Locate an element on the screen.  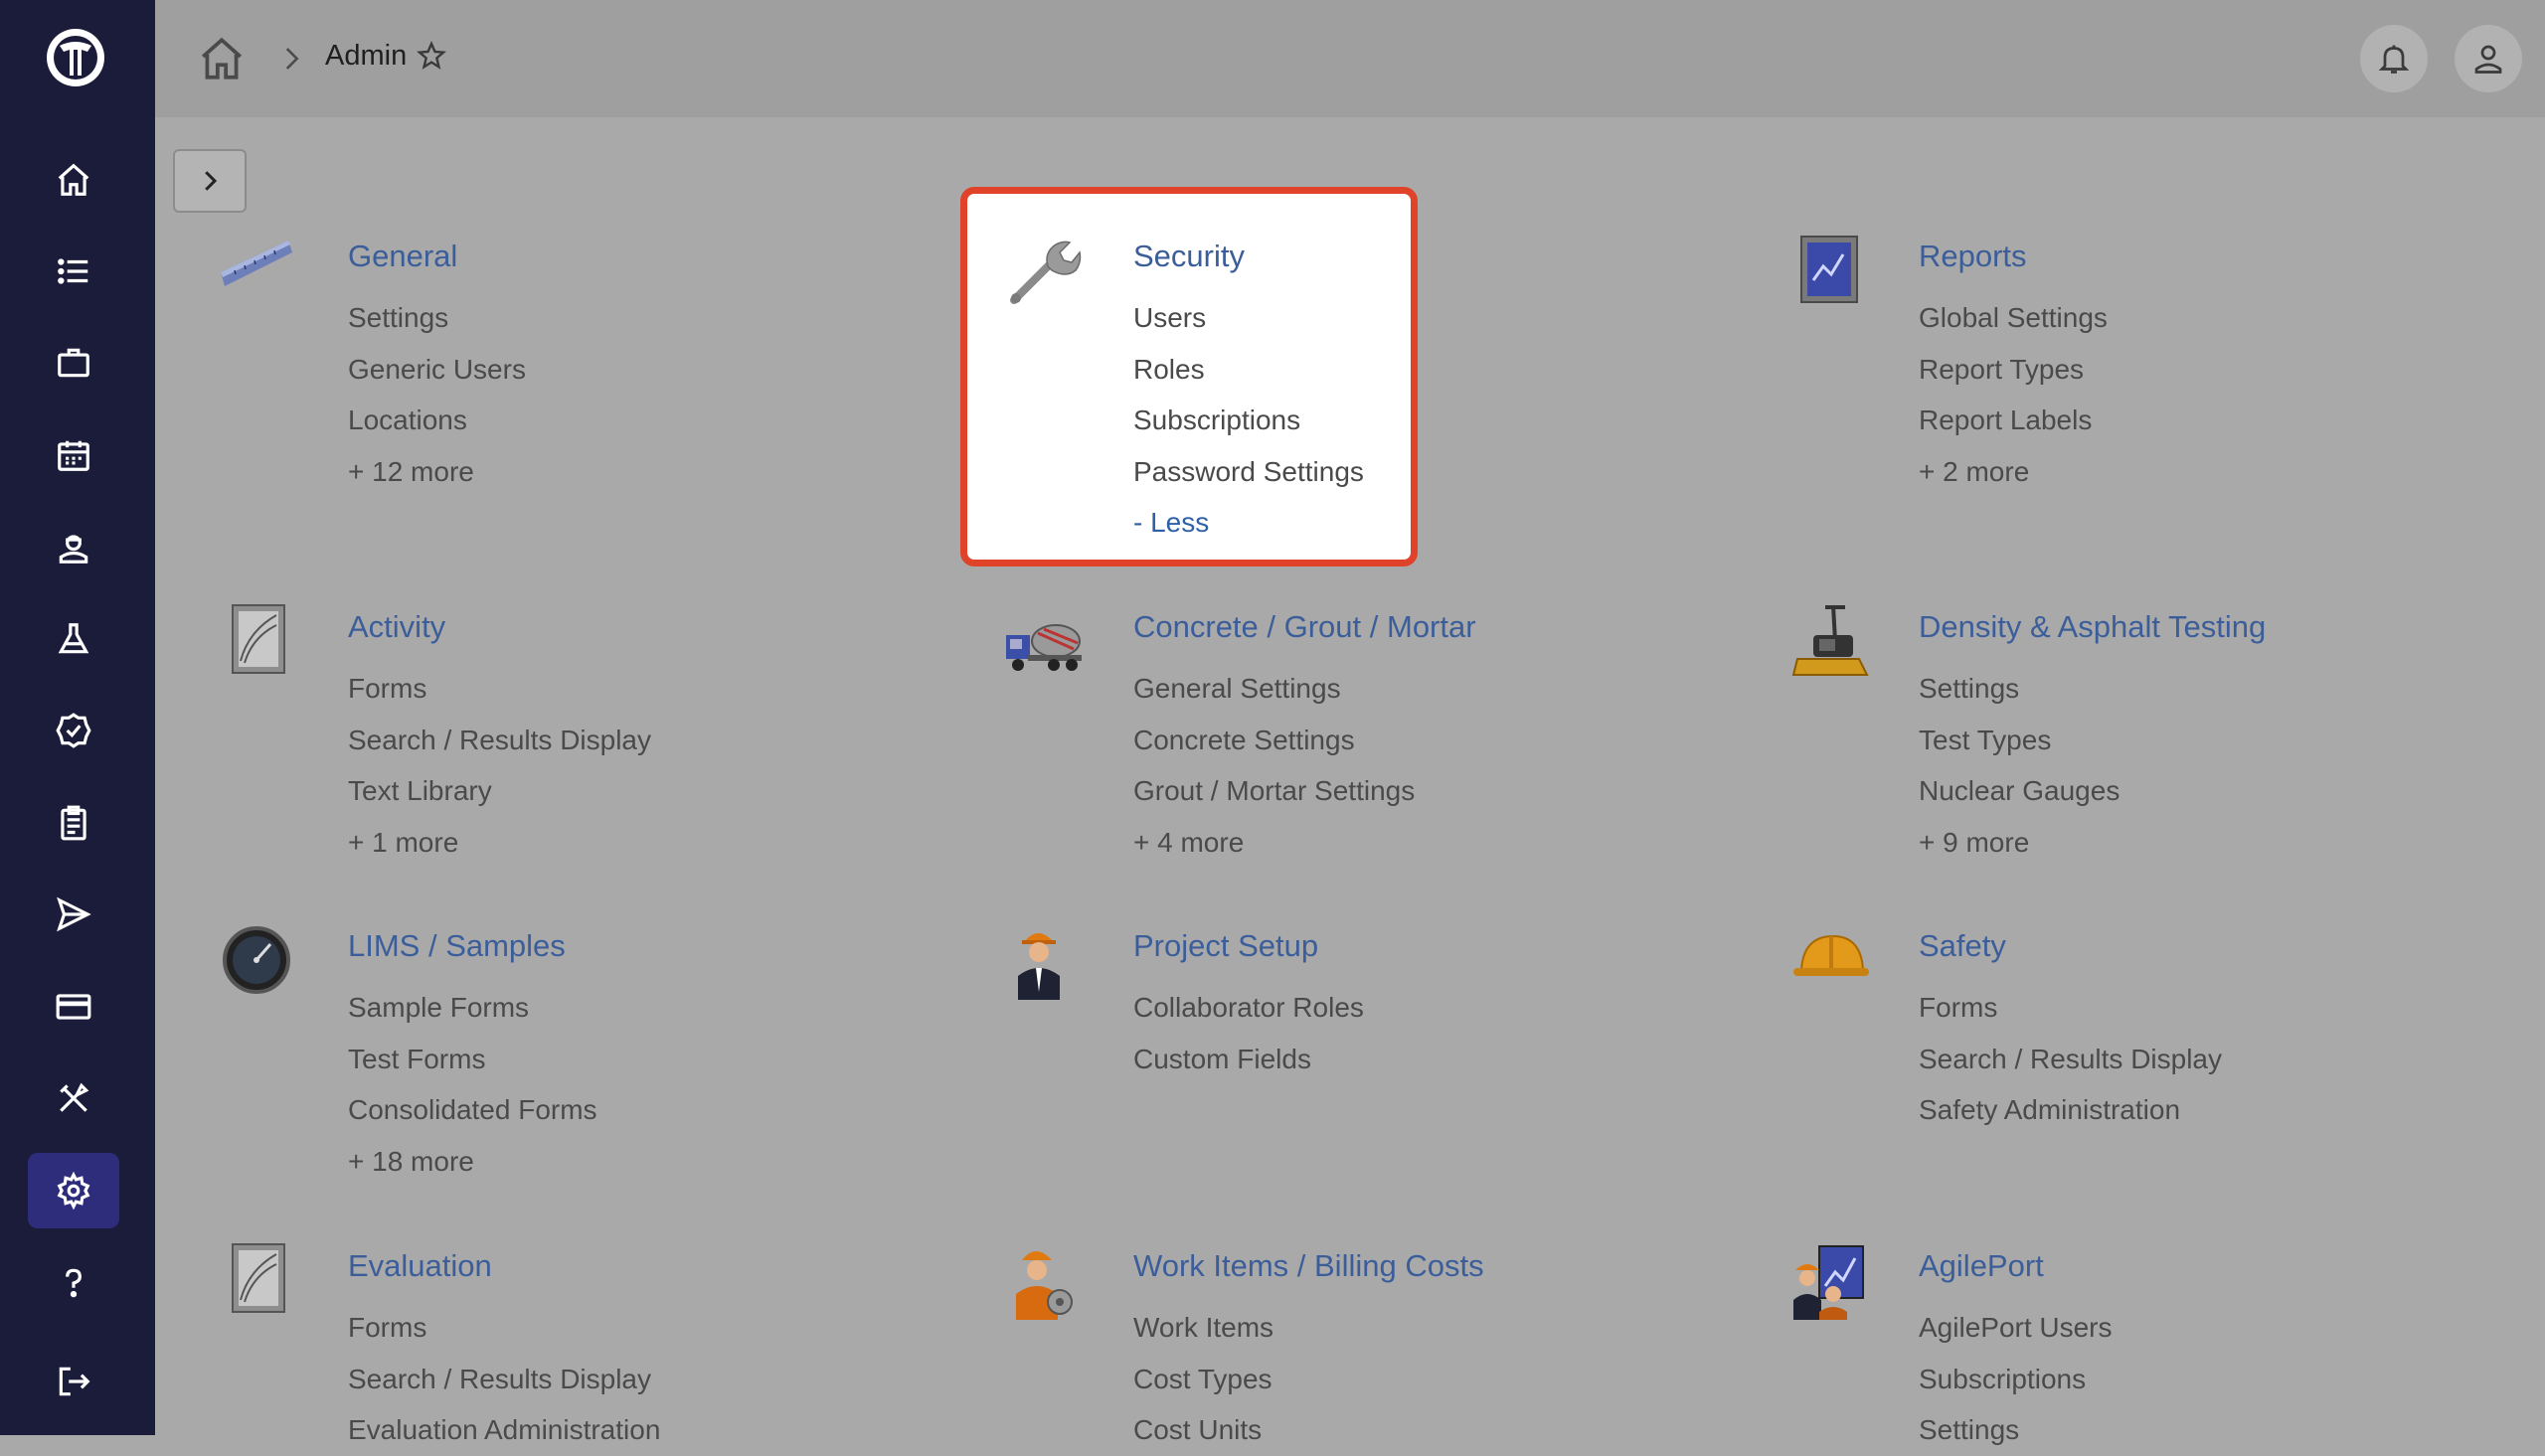
sidebar-item-qa is located at coordinates (73, 730).